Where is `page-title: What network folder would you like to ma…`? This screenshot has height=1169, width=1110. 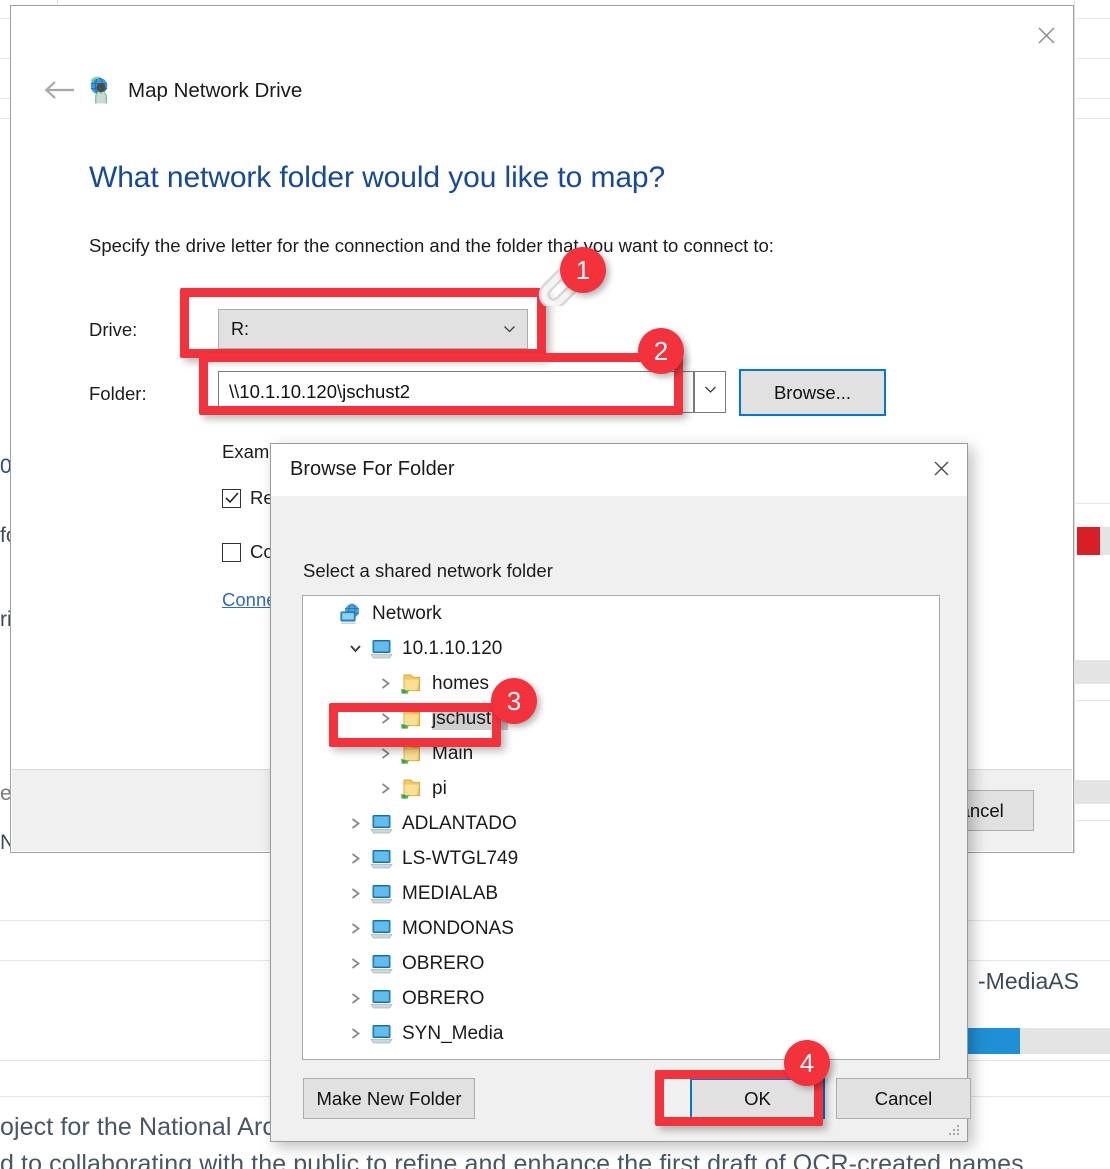 page-title: What network folder would you like to ma… is located at coordinates (377, 177).